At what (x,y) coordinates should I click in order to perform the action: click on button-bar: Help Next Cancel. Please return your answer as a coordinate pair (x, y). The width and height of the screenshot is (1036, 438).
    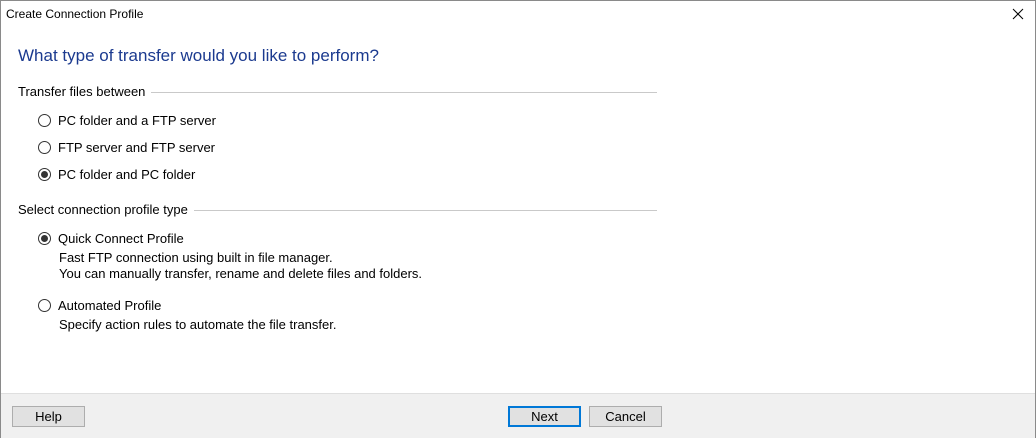
    Looking at the image, I should click on (518, 415).